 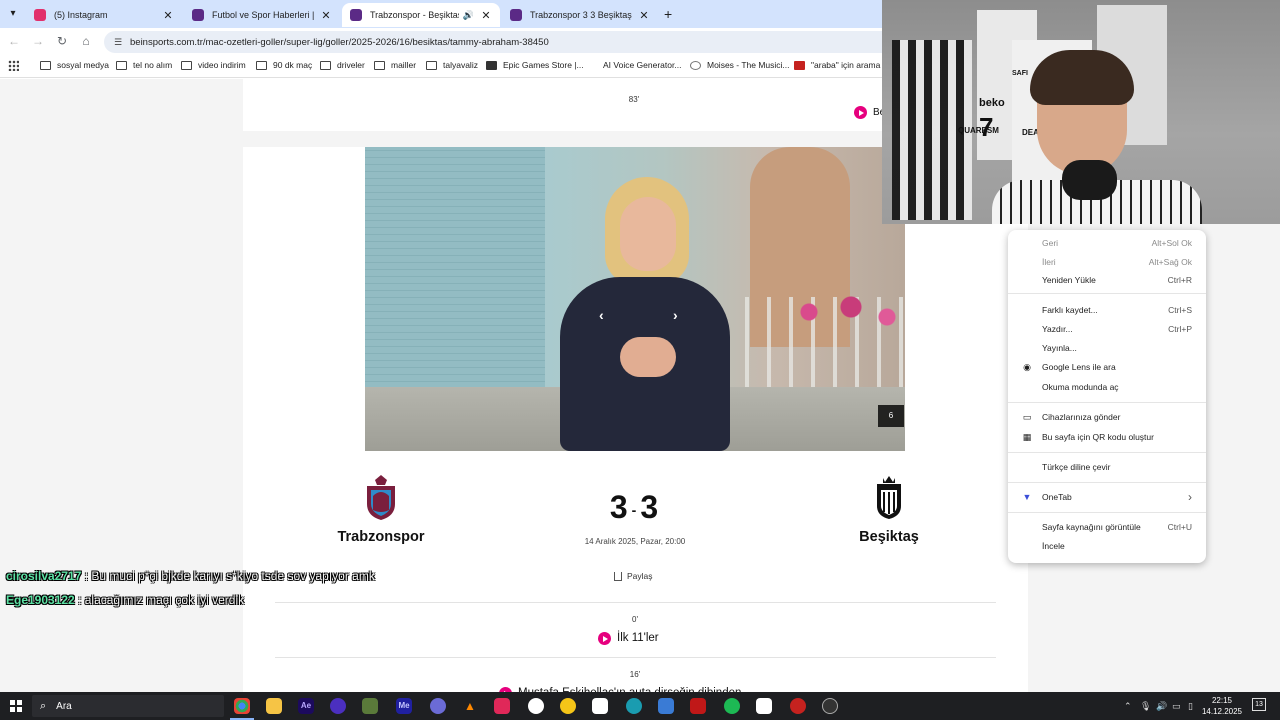 What do you see at coordinates (633, 576) in the screenshot?
I see `share-button: Paylaş` at bounding box center [633, 576].